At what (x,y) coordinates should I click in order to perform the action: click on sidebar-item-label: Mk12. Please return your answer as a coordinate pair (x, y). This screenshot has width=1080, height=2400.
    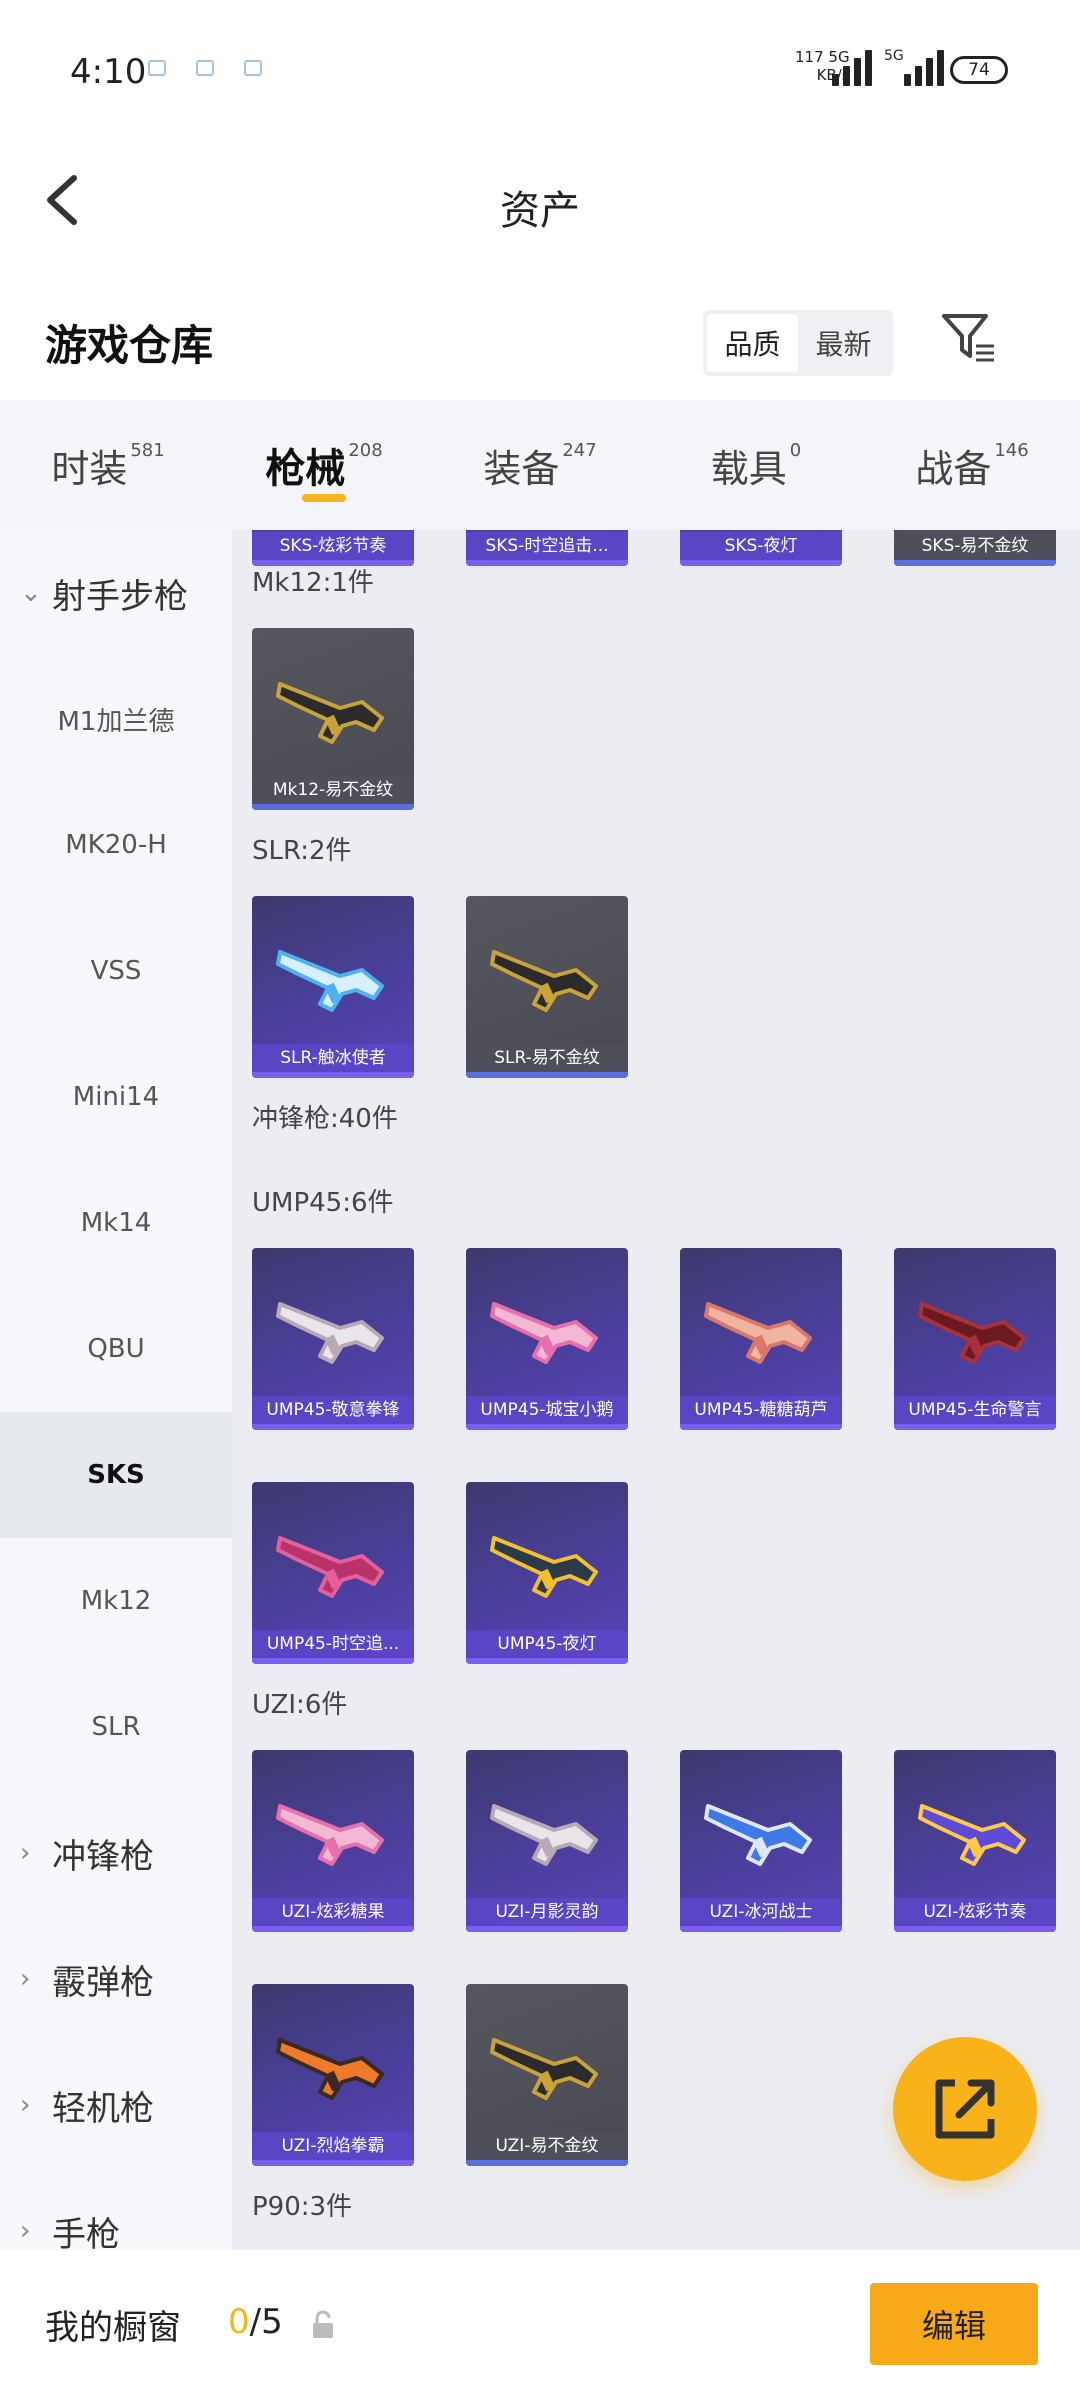
    Looking at the image, I should click on (116, 1601).